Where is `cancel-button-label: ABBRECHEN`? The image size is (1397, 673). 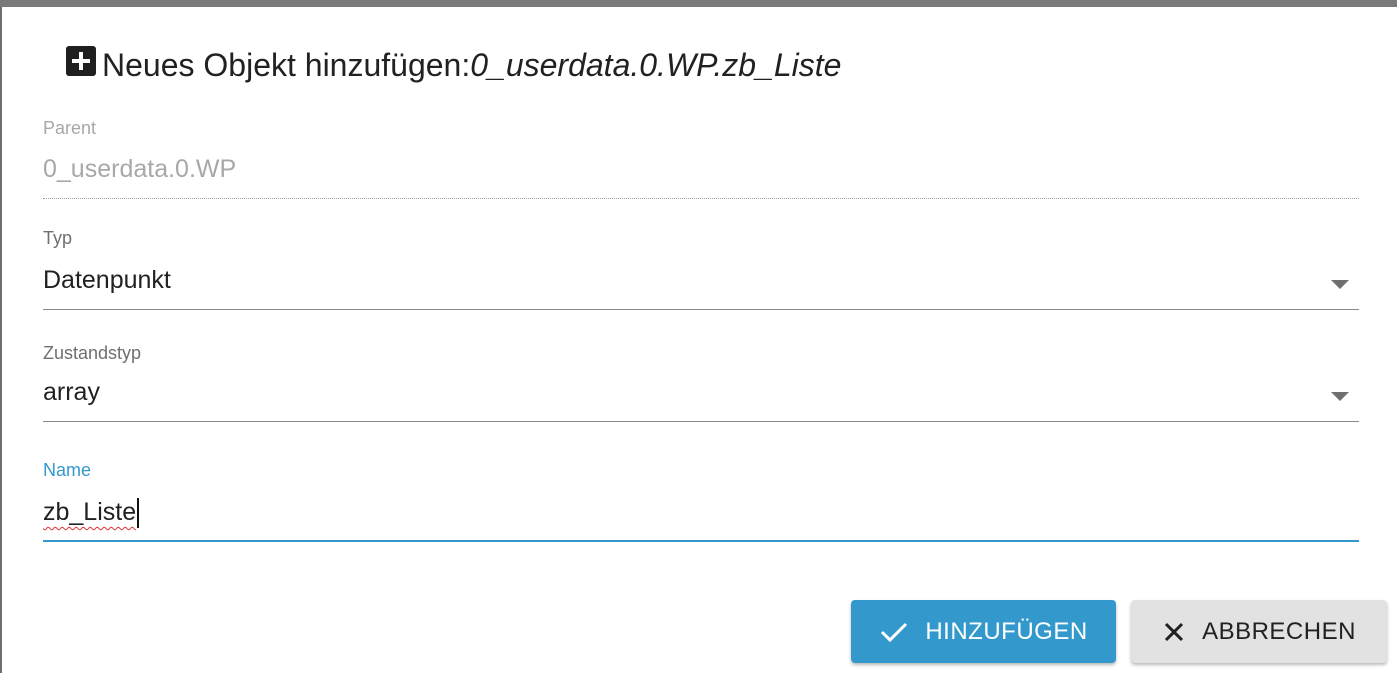 cancel-button-label: ABBRECHEN is located at coordinates (1279, 631).